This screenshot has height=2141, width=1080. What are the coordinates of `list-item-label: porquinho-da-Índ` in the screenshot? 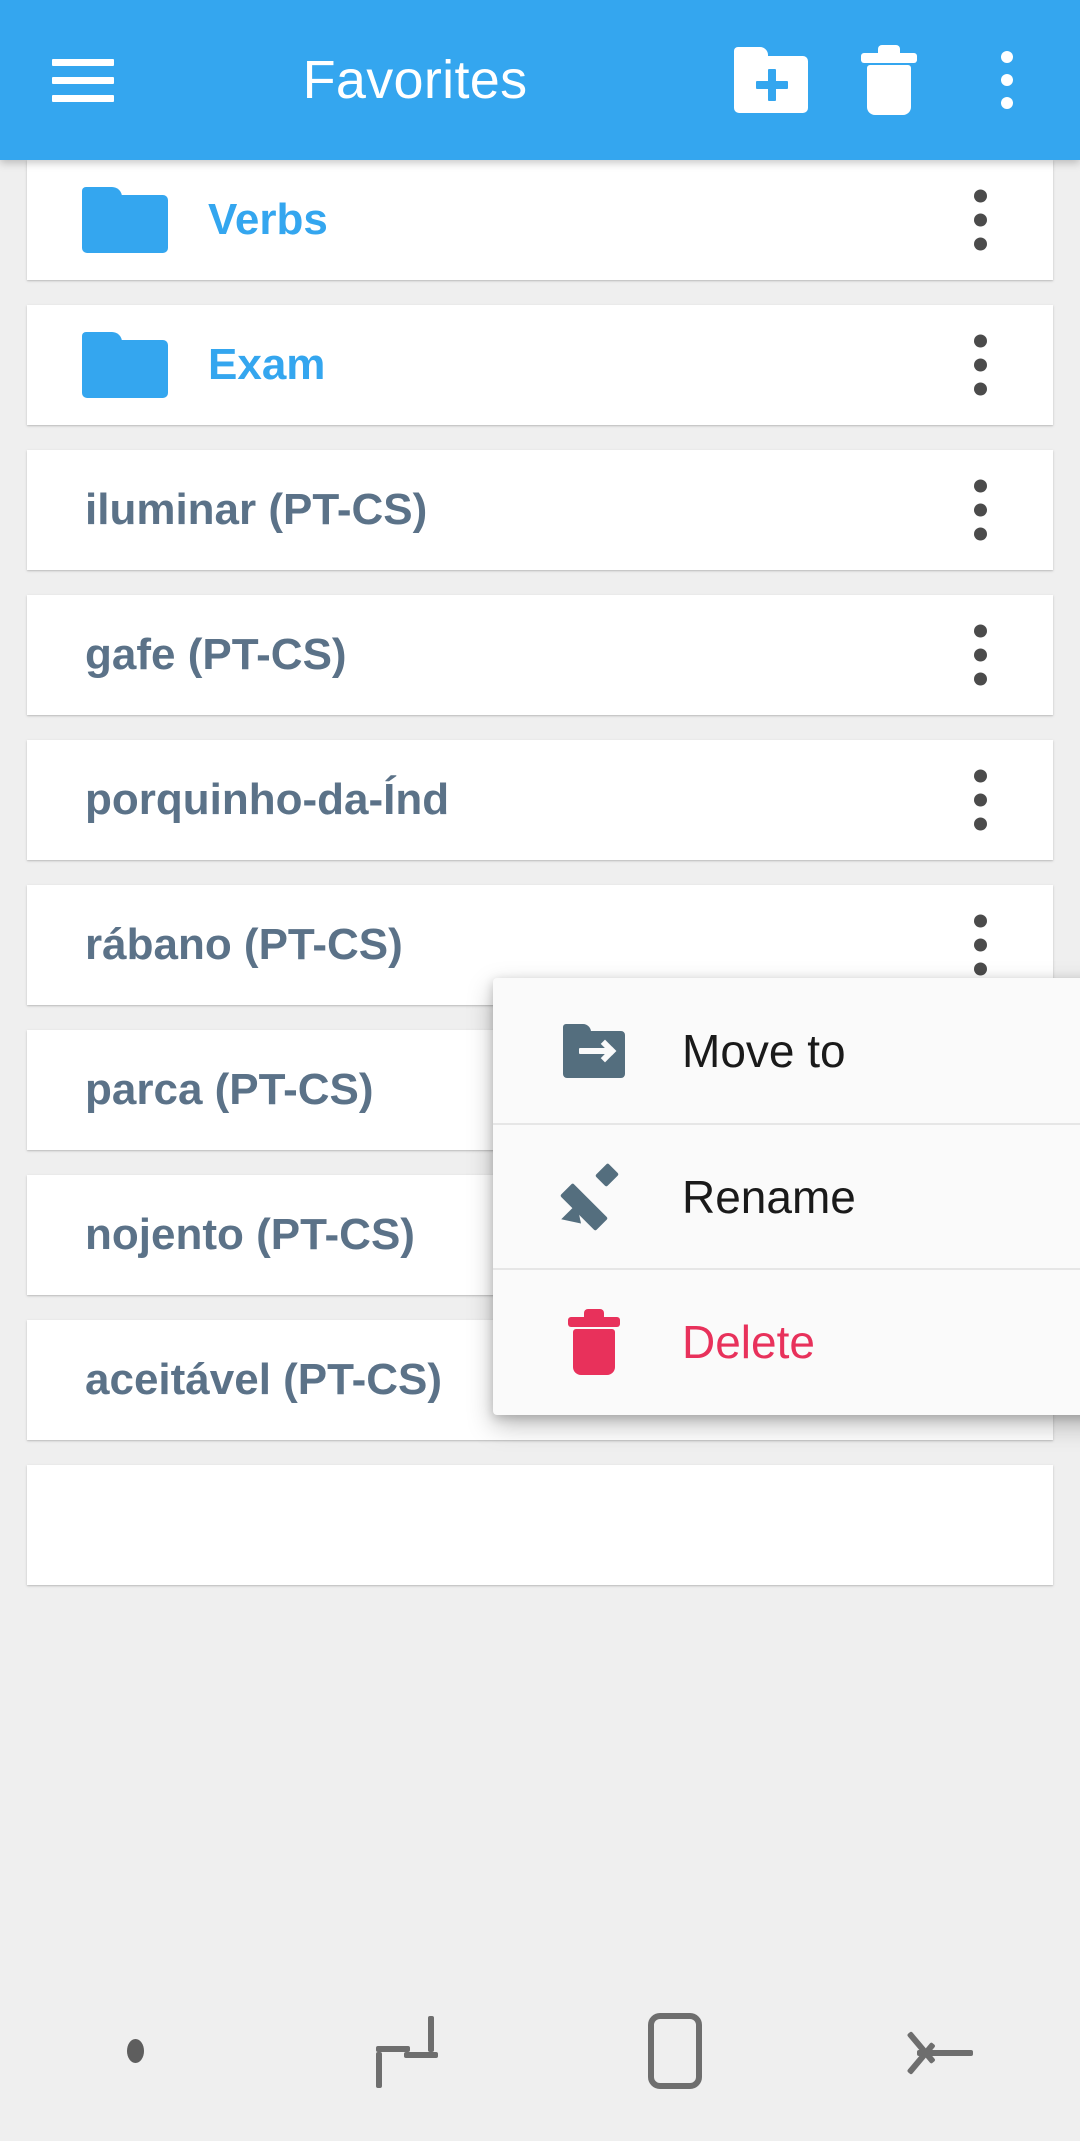 It's located at (267, 799).